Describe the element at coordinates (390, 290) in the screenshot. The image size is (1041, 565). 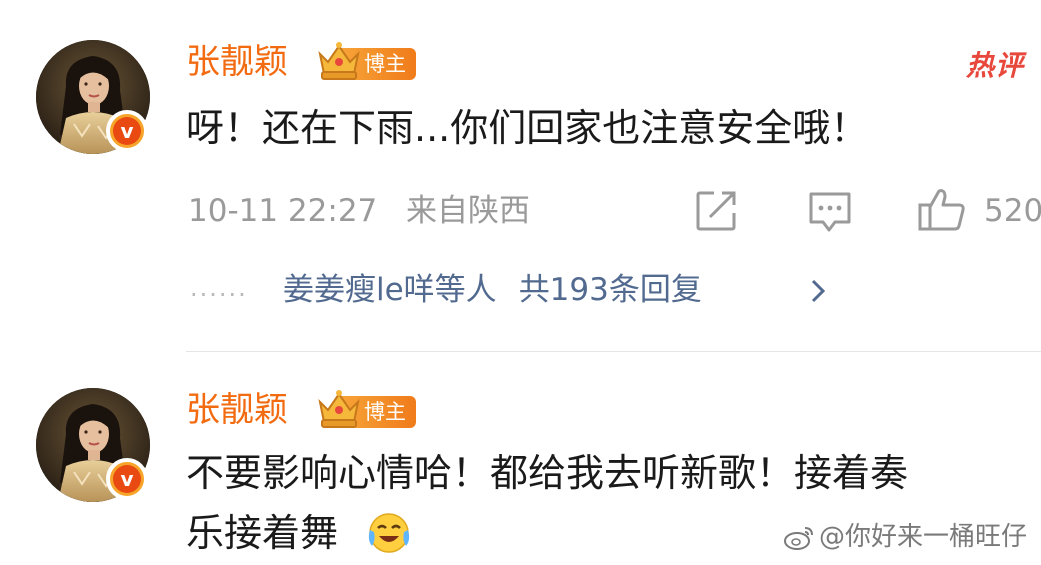
I see `replies-users: 姜姜瘦le咩等人` at that location.